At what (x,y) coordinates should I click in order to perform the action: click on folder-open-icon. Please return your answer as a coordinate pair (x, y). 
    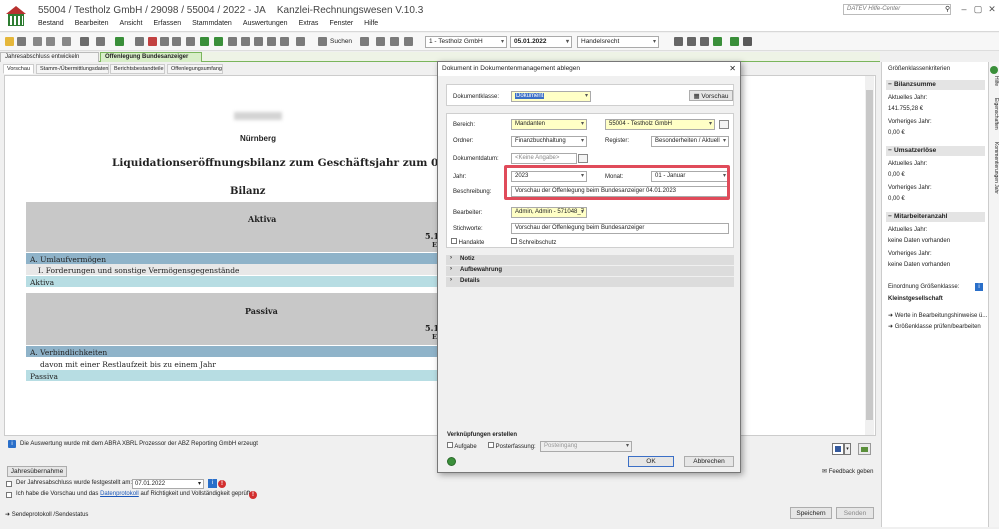
    Looking at the image, I should click on (9, 41).